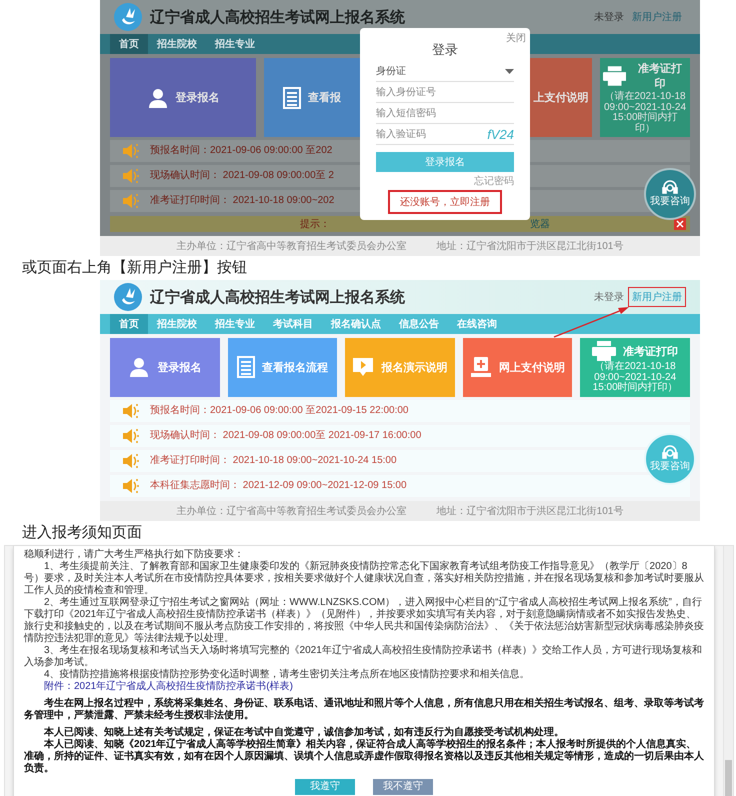 The height and width of the screenshot is (796, 736). Describe the element at coordinates (82, 532) in the screenshot. I see `caption-text: 进入报考须知页面` at that location.